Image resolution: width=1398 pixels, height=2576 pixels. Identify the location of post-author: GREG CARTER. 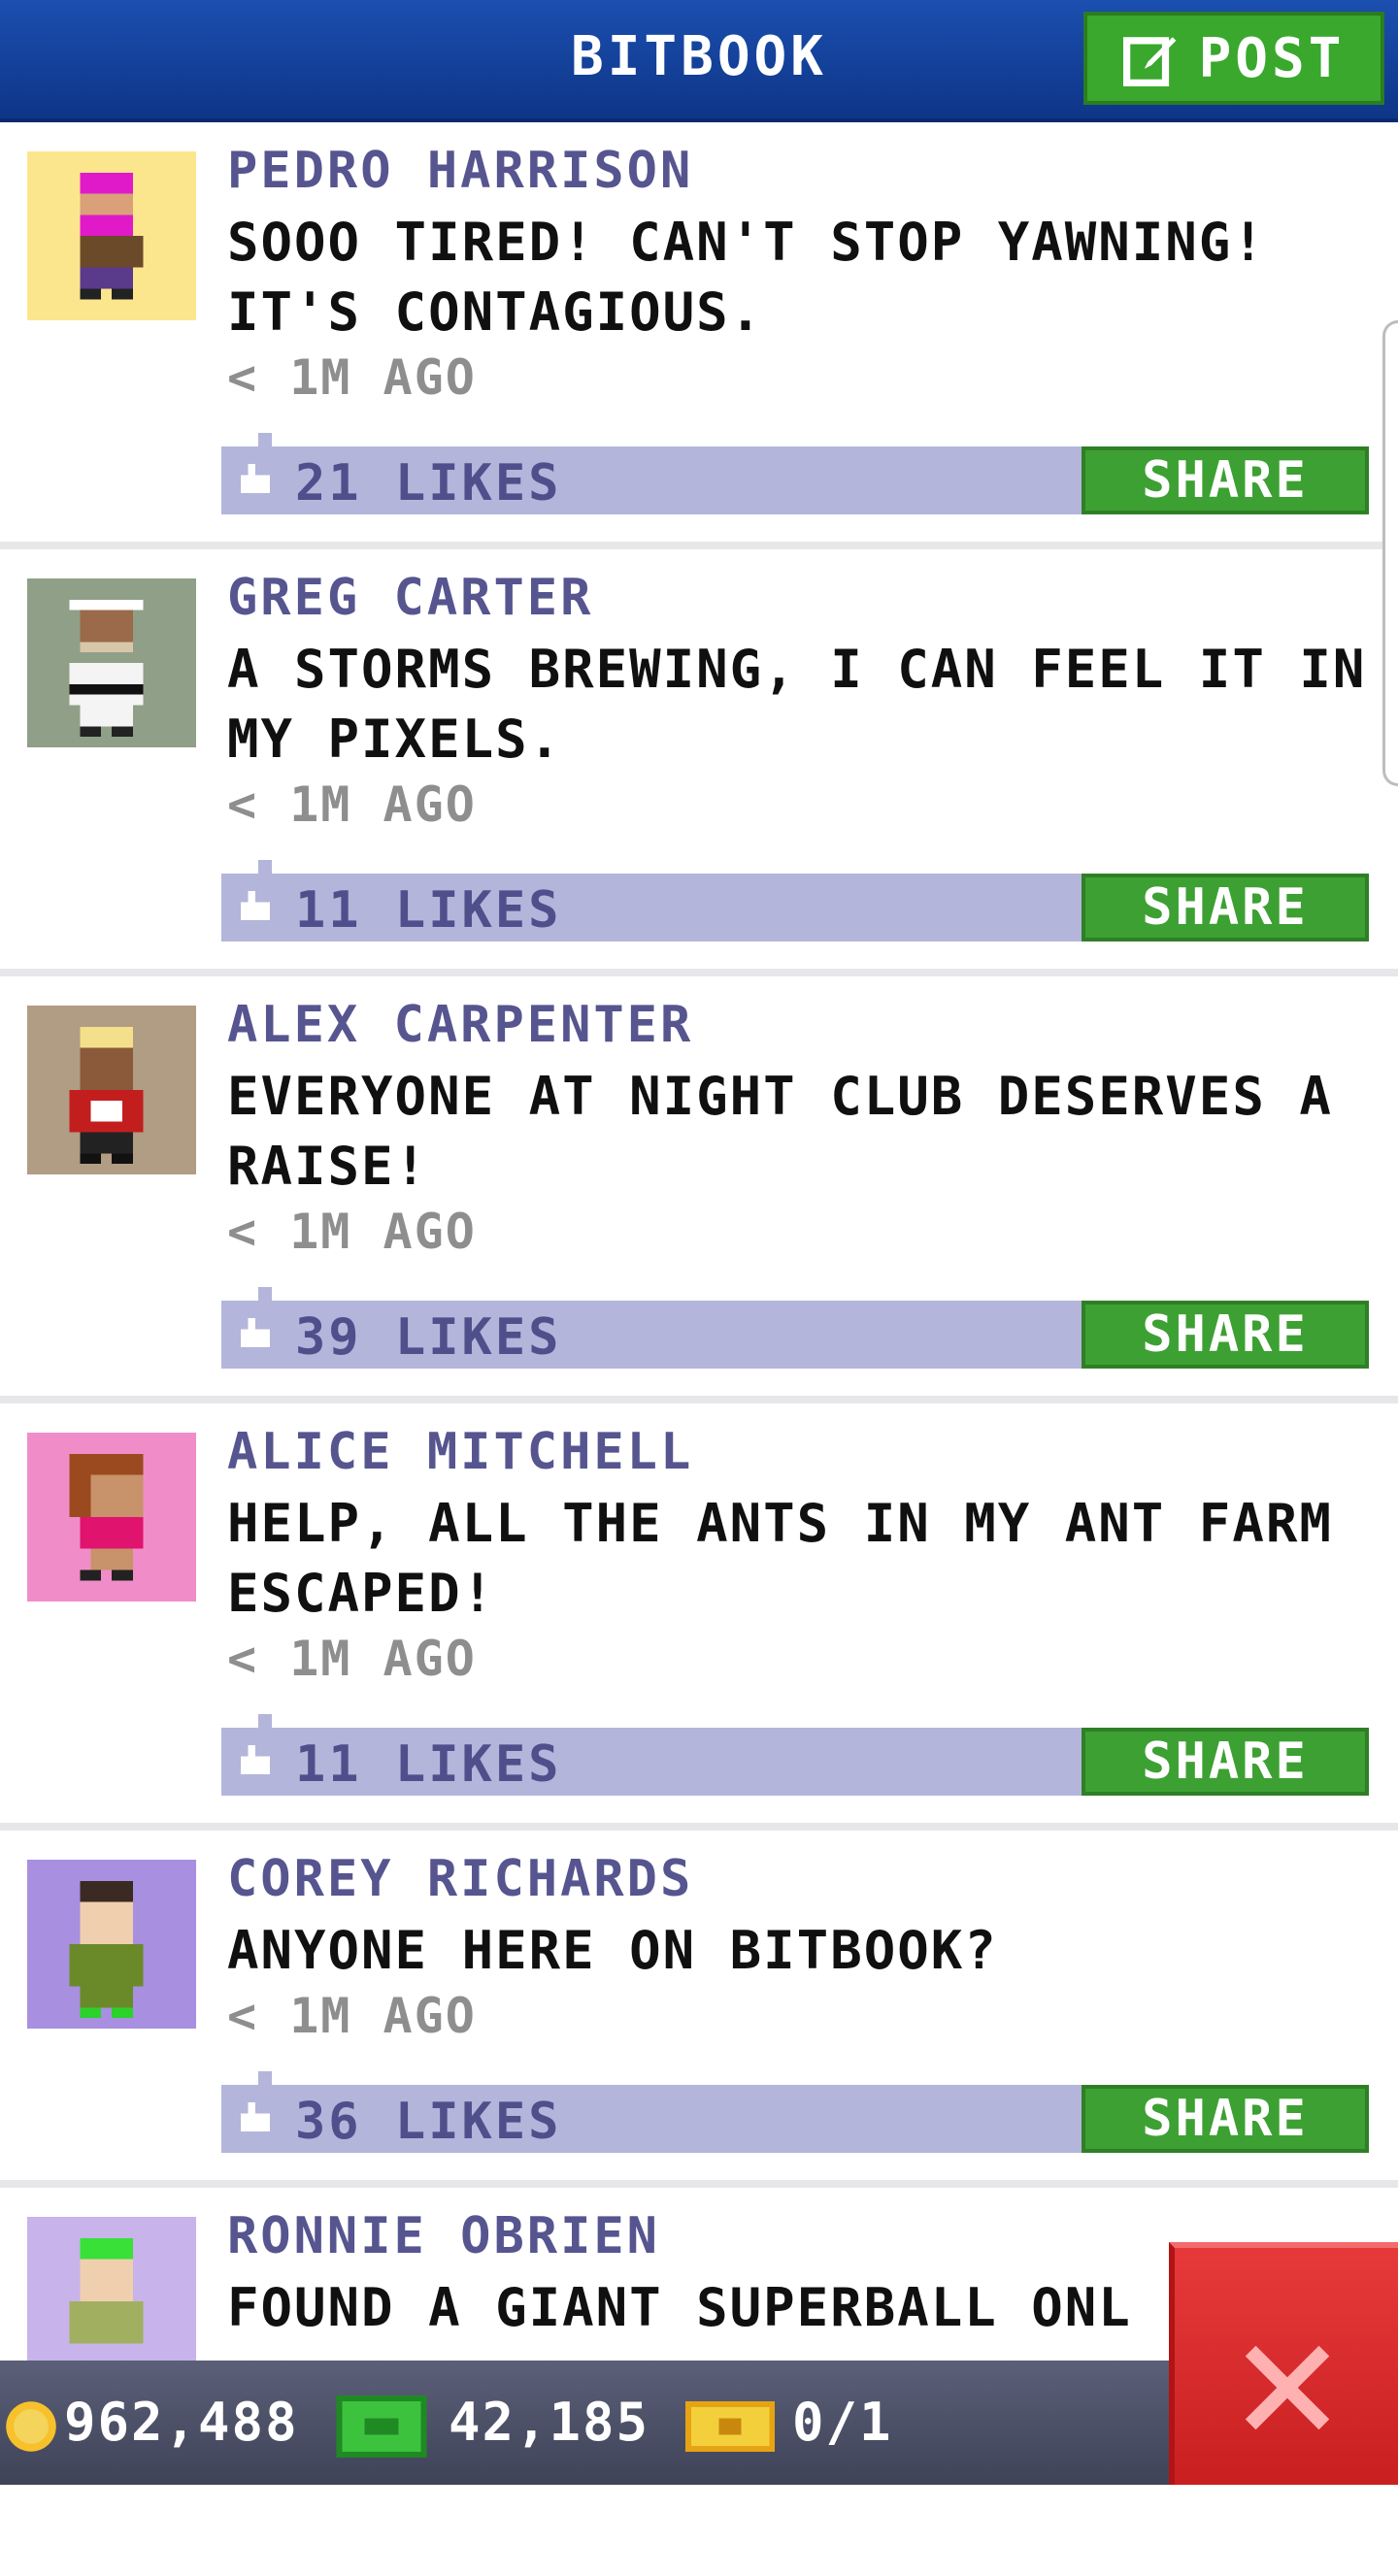
(410, 598).